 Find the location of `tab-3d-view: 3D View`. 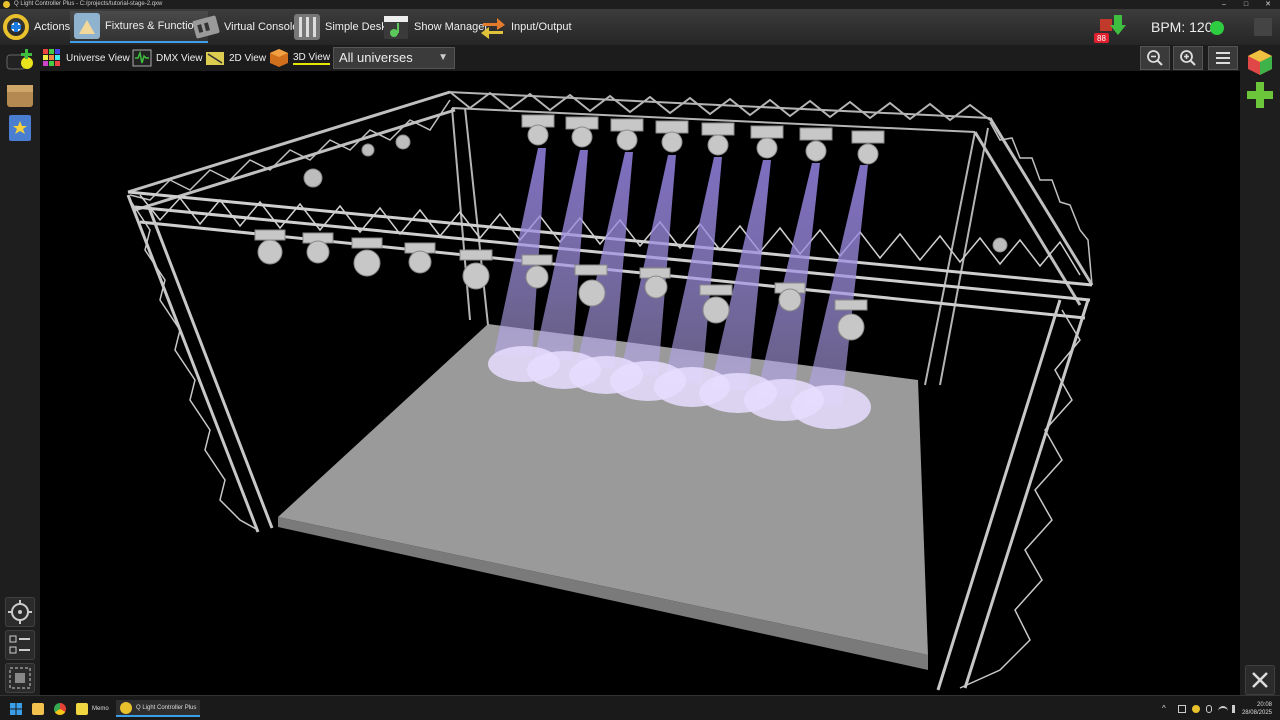

tab-3d-view: 3D View is located at coordinates (300, 58).